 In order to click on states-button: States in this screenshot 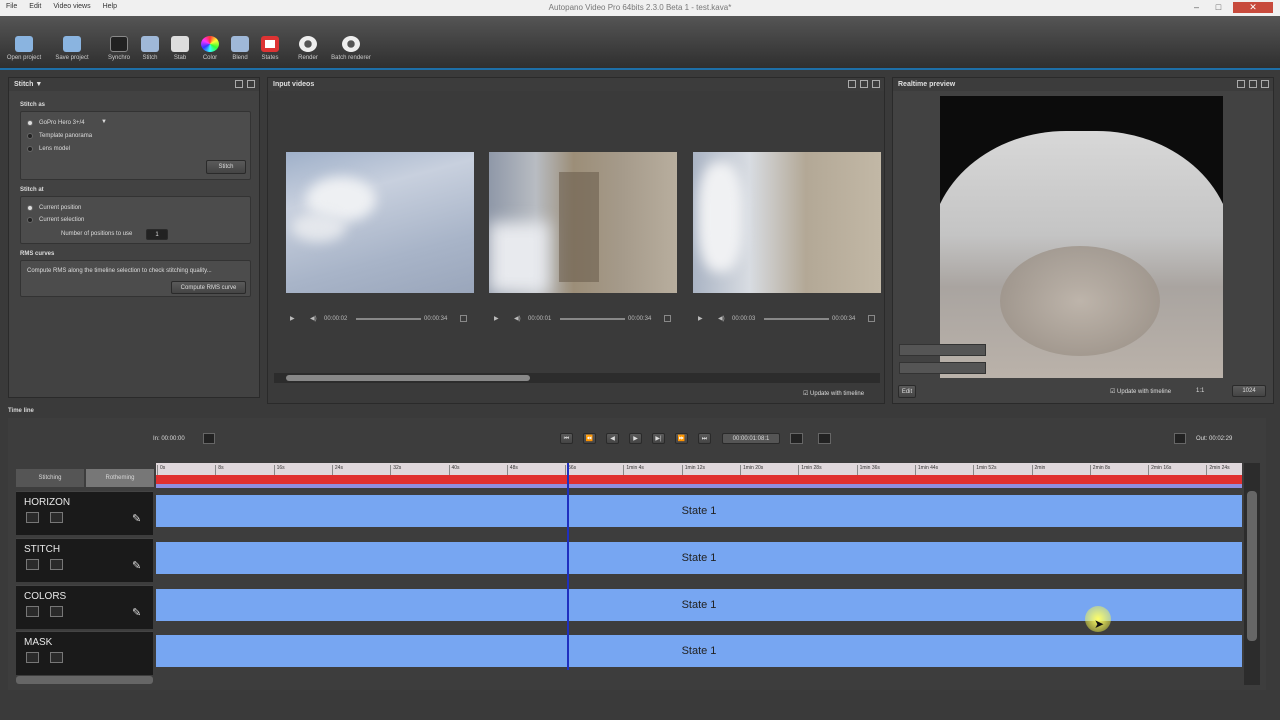, I will do `click(270, 48)`.